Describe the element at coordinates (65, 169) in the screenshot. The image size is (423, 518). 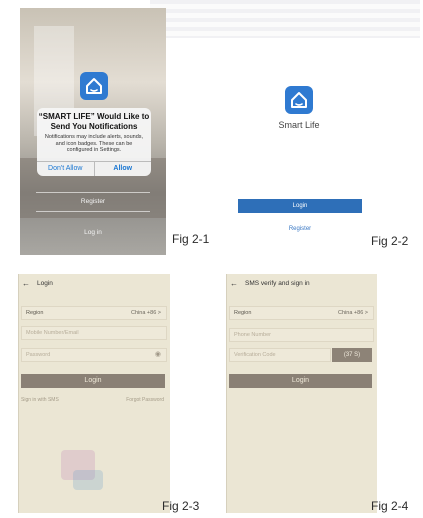
I see `dont-allow-button: Don't Allow` at that location.